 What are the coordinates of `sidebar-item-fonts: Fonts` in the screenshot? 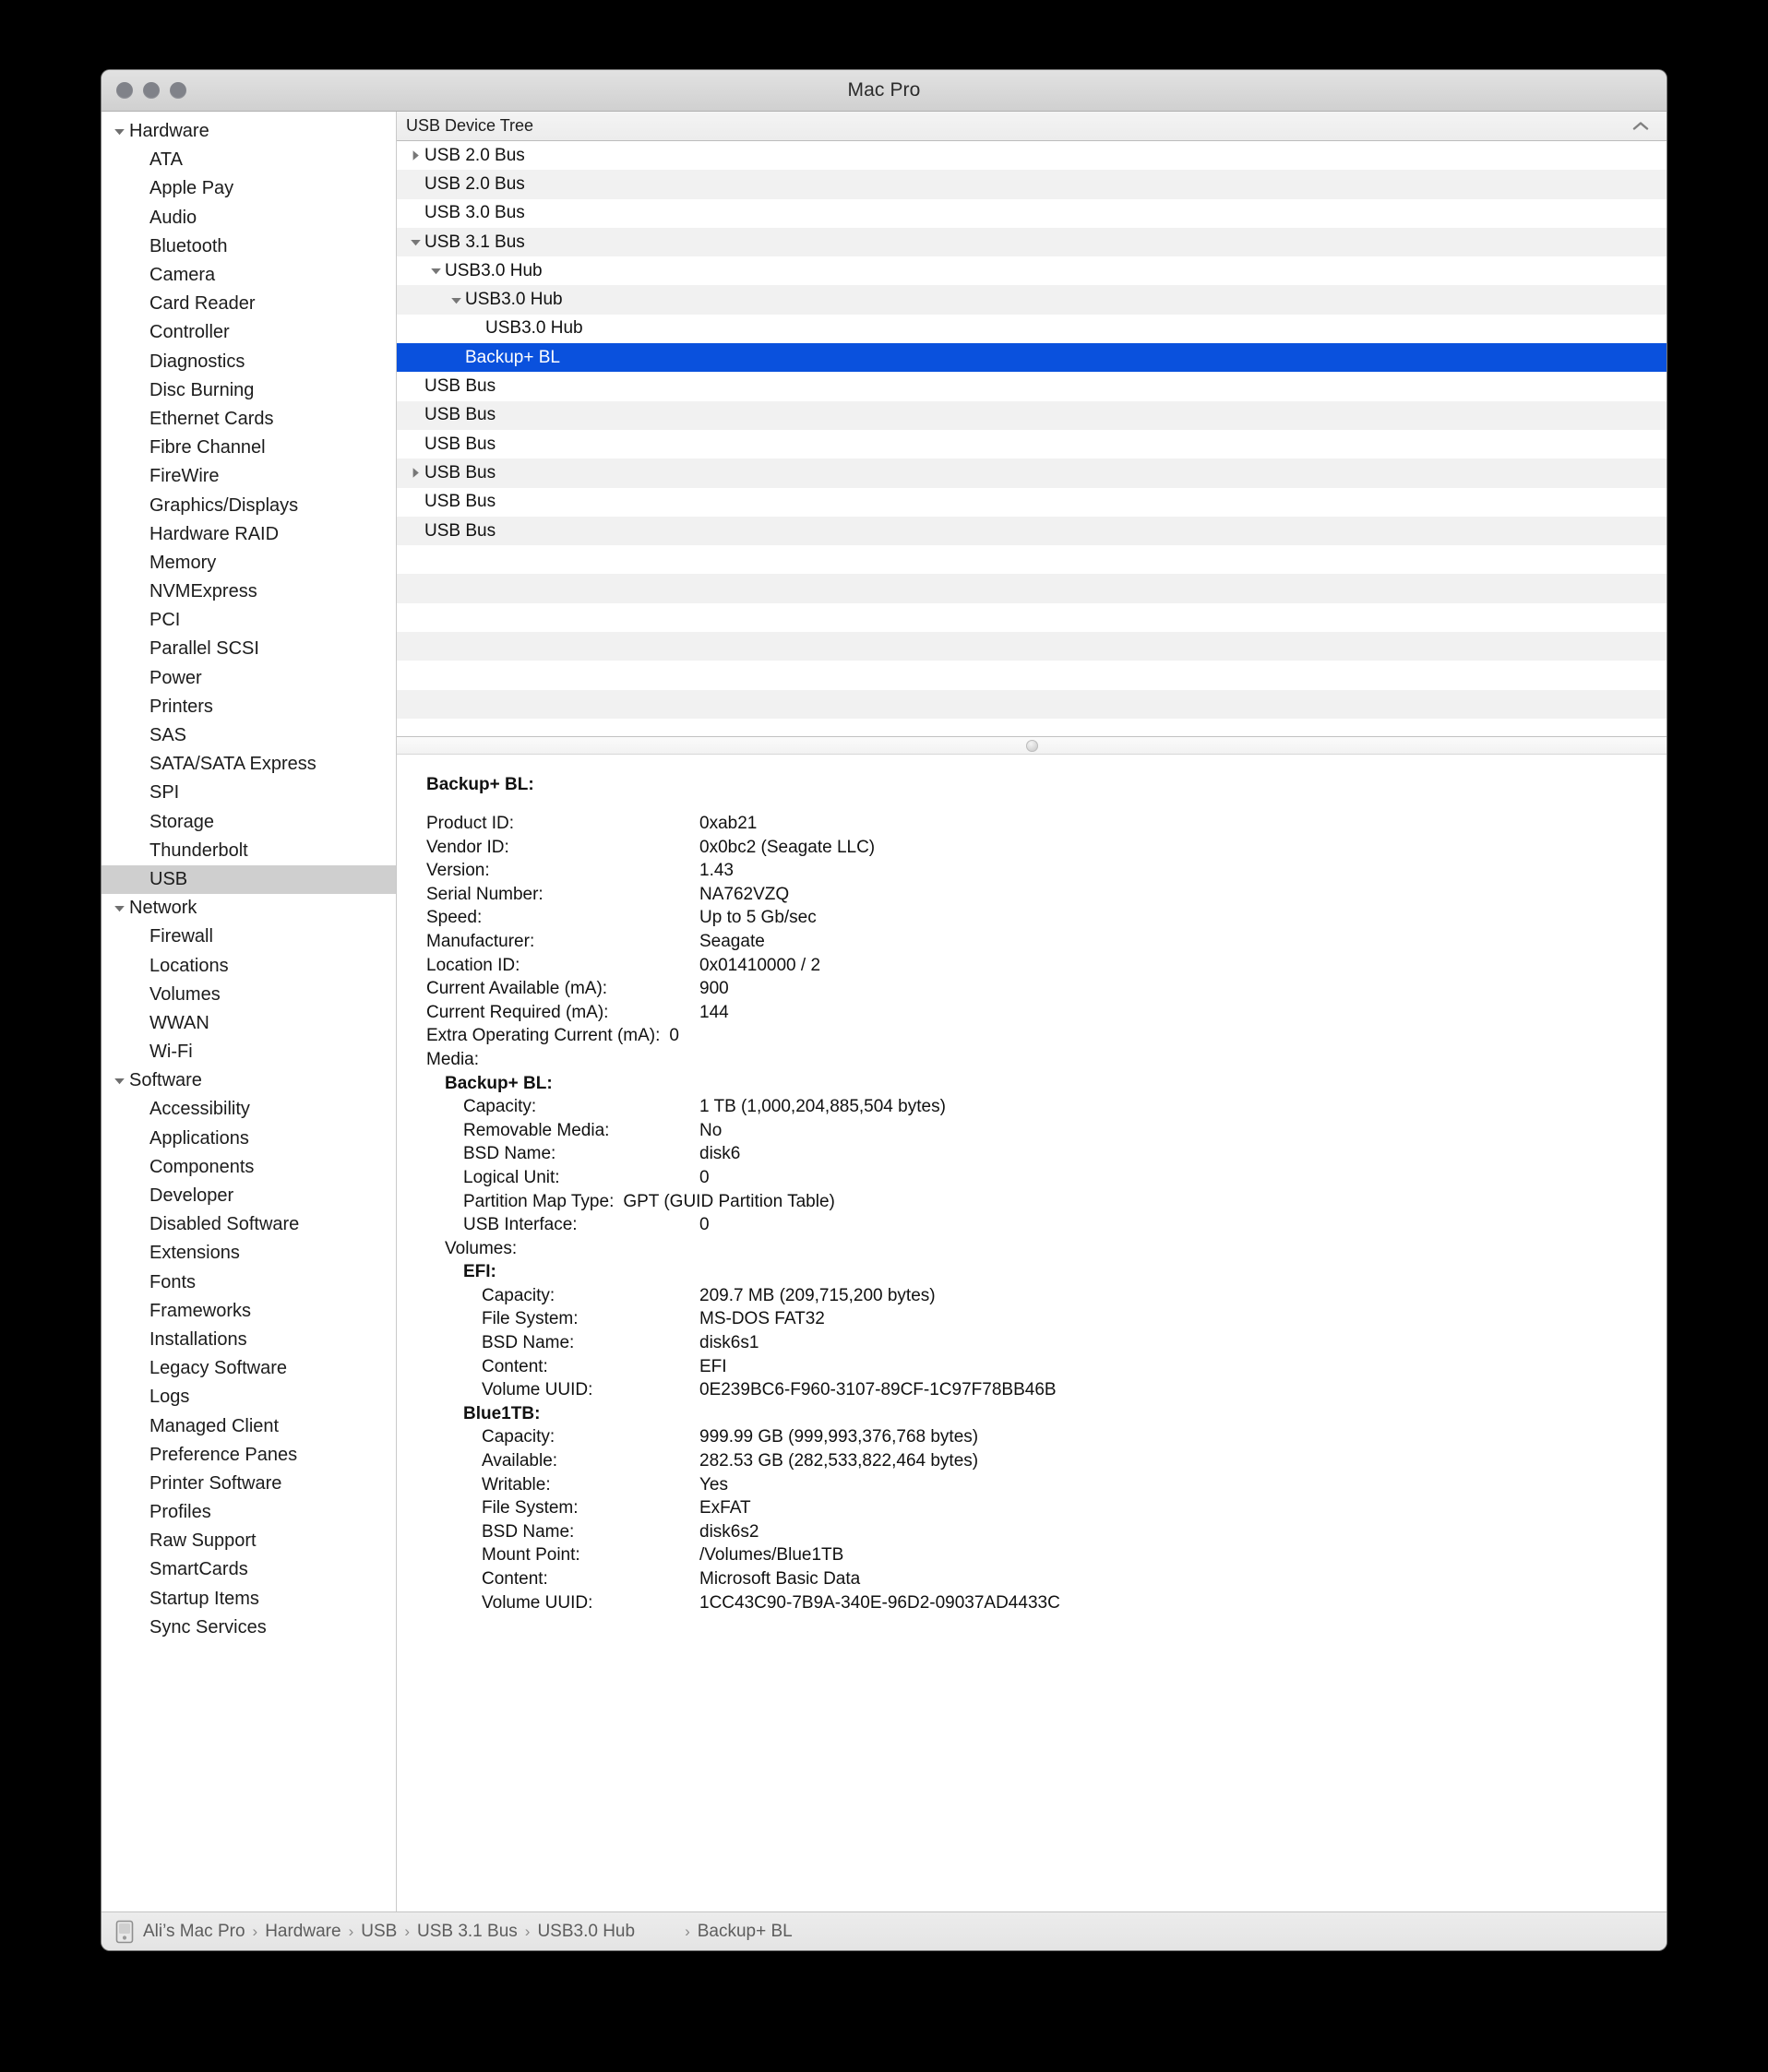 It's located at (249, 1282).